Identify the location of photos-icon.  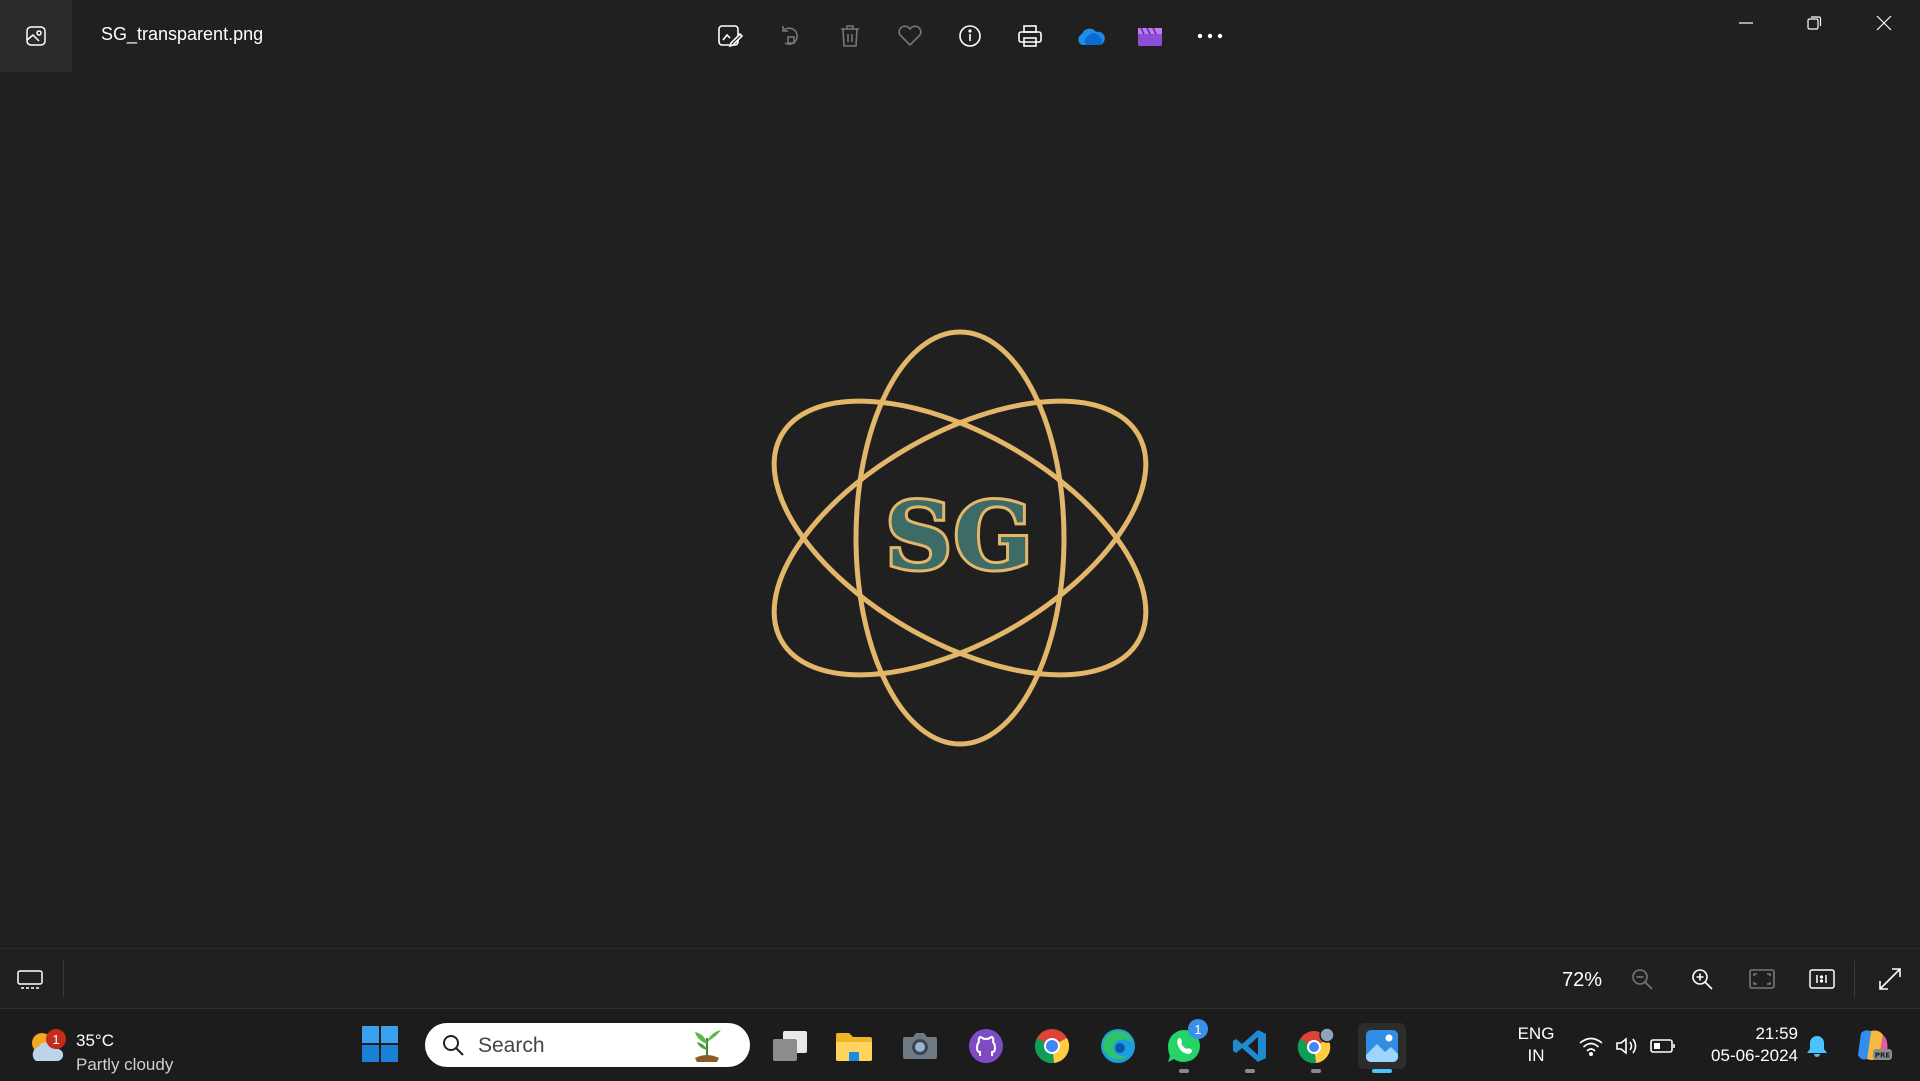
(1382, 1046).